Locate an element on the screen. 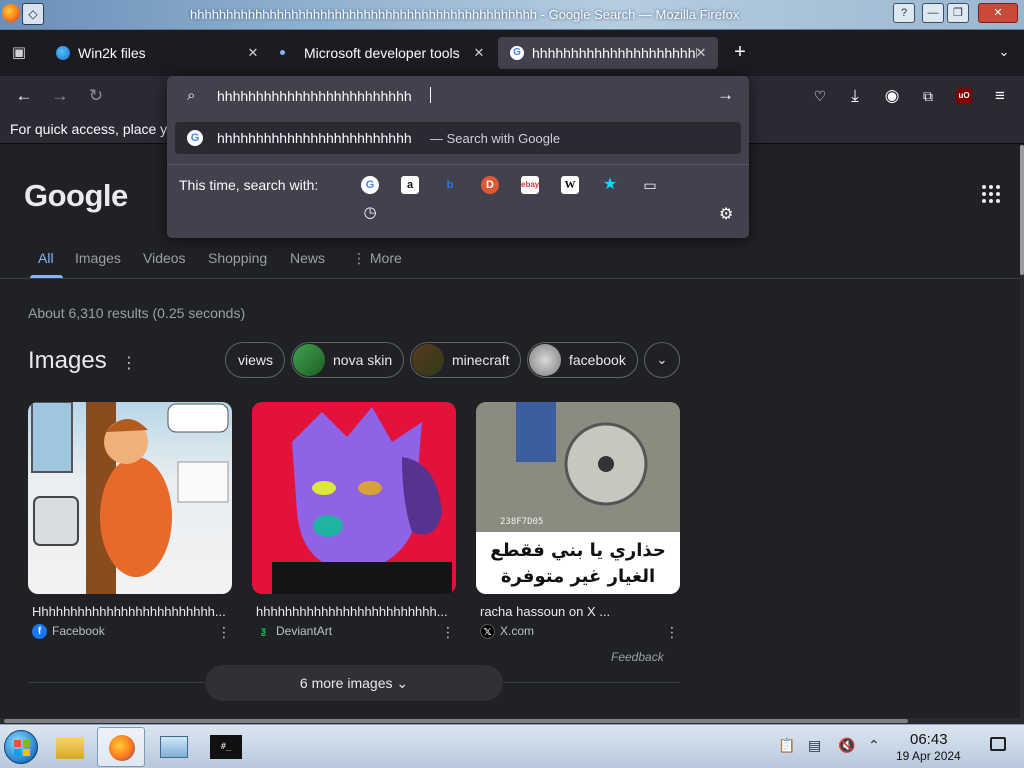 Image resolution: width=1024 pixels, height=768 pixels. file-explorer-taskbar-button is located at coordinates (70, 747).